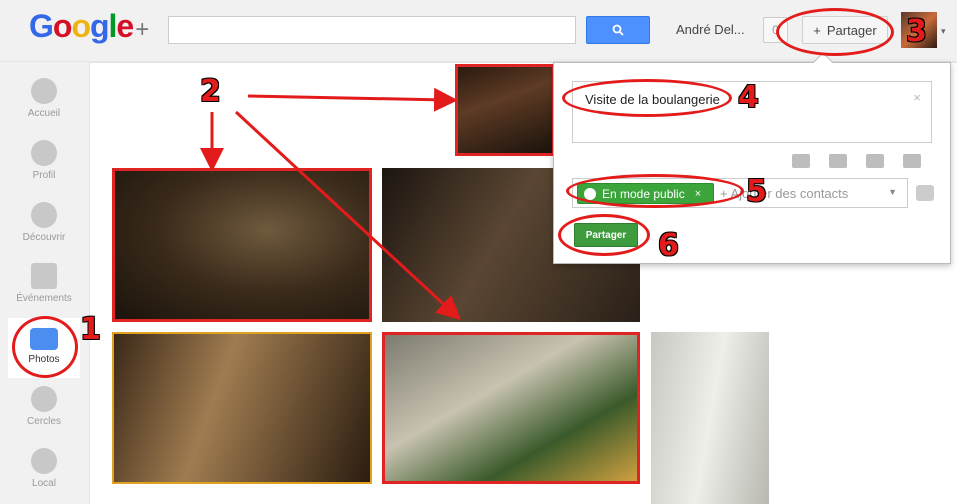 The height and width of the screenshot is (504, 957). I want to click on annotation-number-1: 1, so click(90, 329).